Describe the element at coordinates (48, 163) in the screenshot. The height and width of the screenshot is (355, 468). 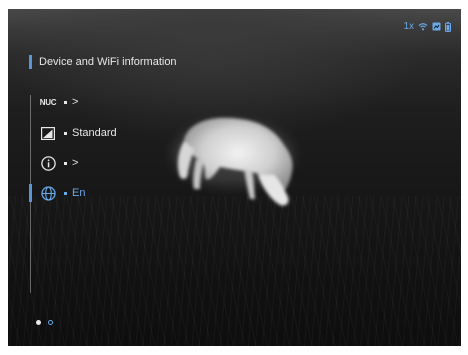
I see `info-icon` at that location.